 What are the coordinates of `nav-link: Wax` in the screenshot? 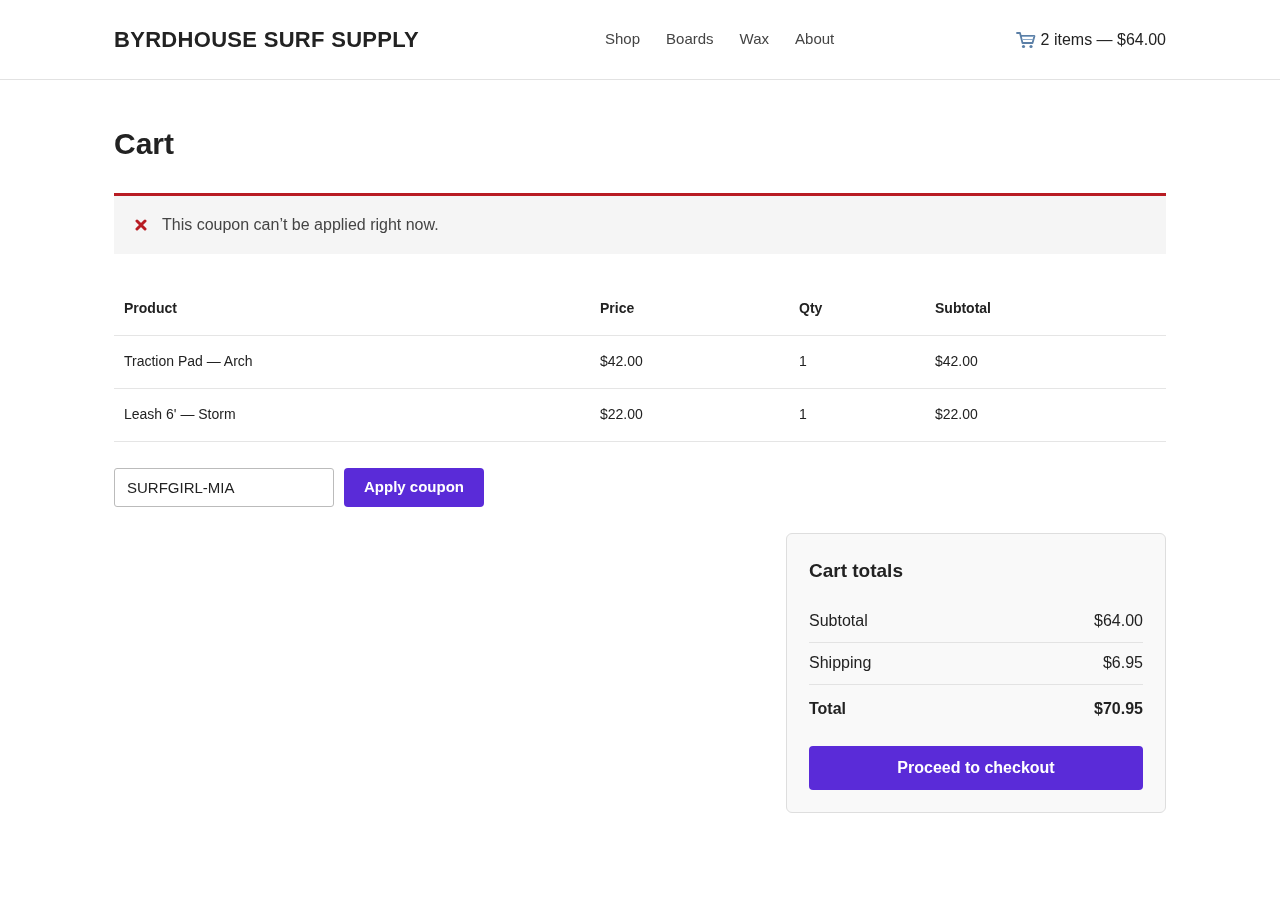 It's located at (754, 39).